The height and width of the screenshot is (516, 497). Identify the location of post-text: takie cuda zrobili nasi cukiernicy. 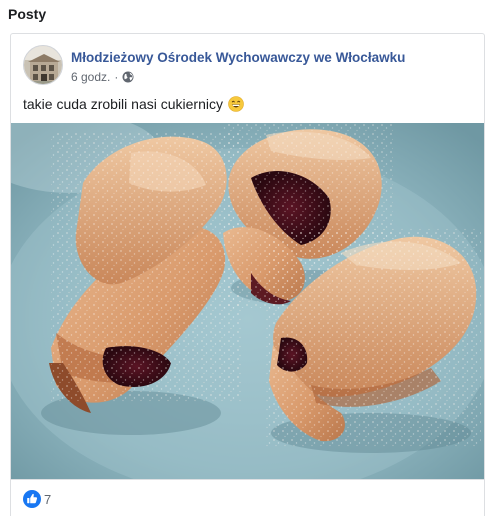
(133, 104).